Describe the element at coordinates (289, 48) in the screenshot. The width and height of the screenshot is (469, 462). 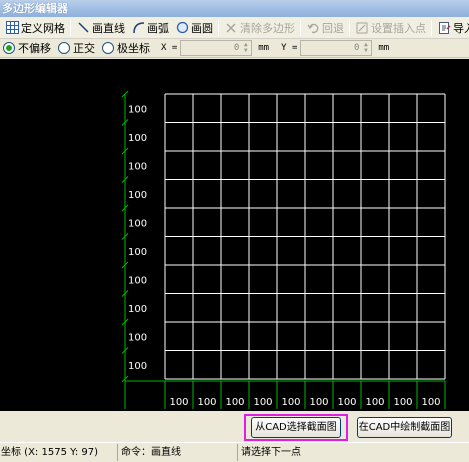
I see `y-label: Y =` at that location.